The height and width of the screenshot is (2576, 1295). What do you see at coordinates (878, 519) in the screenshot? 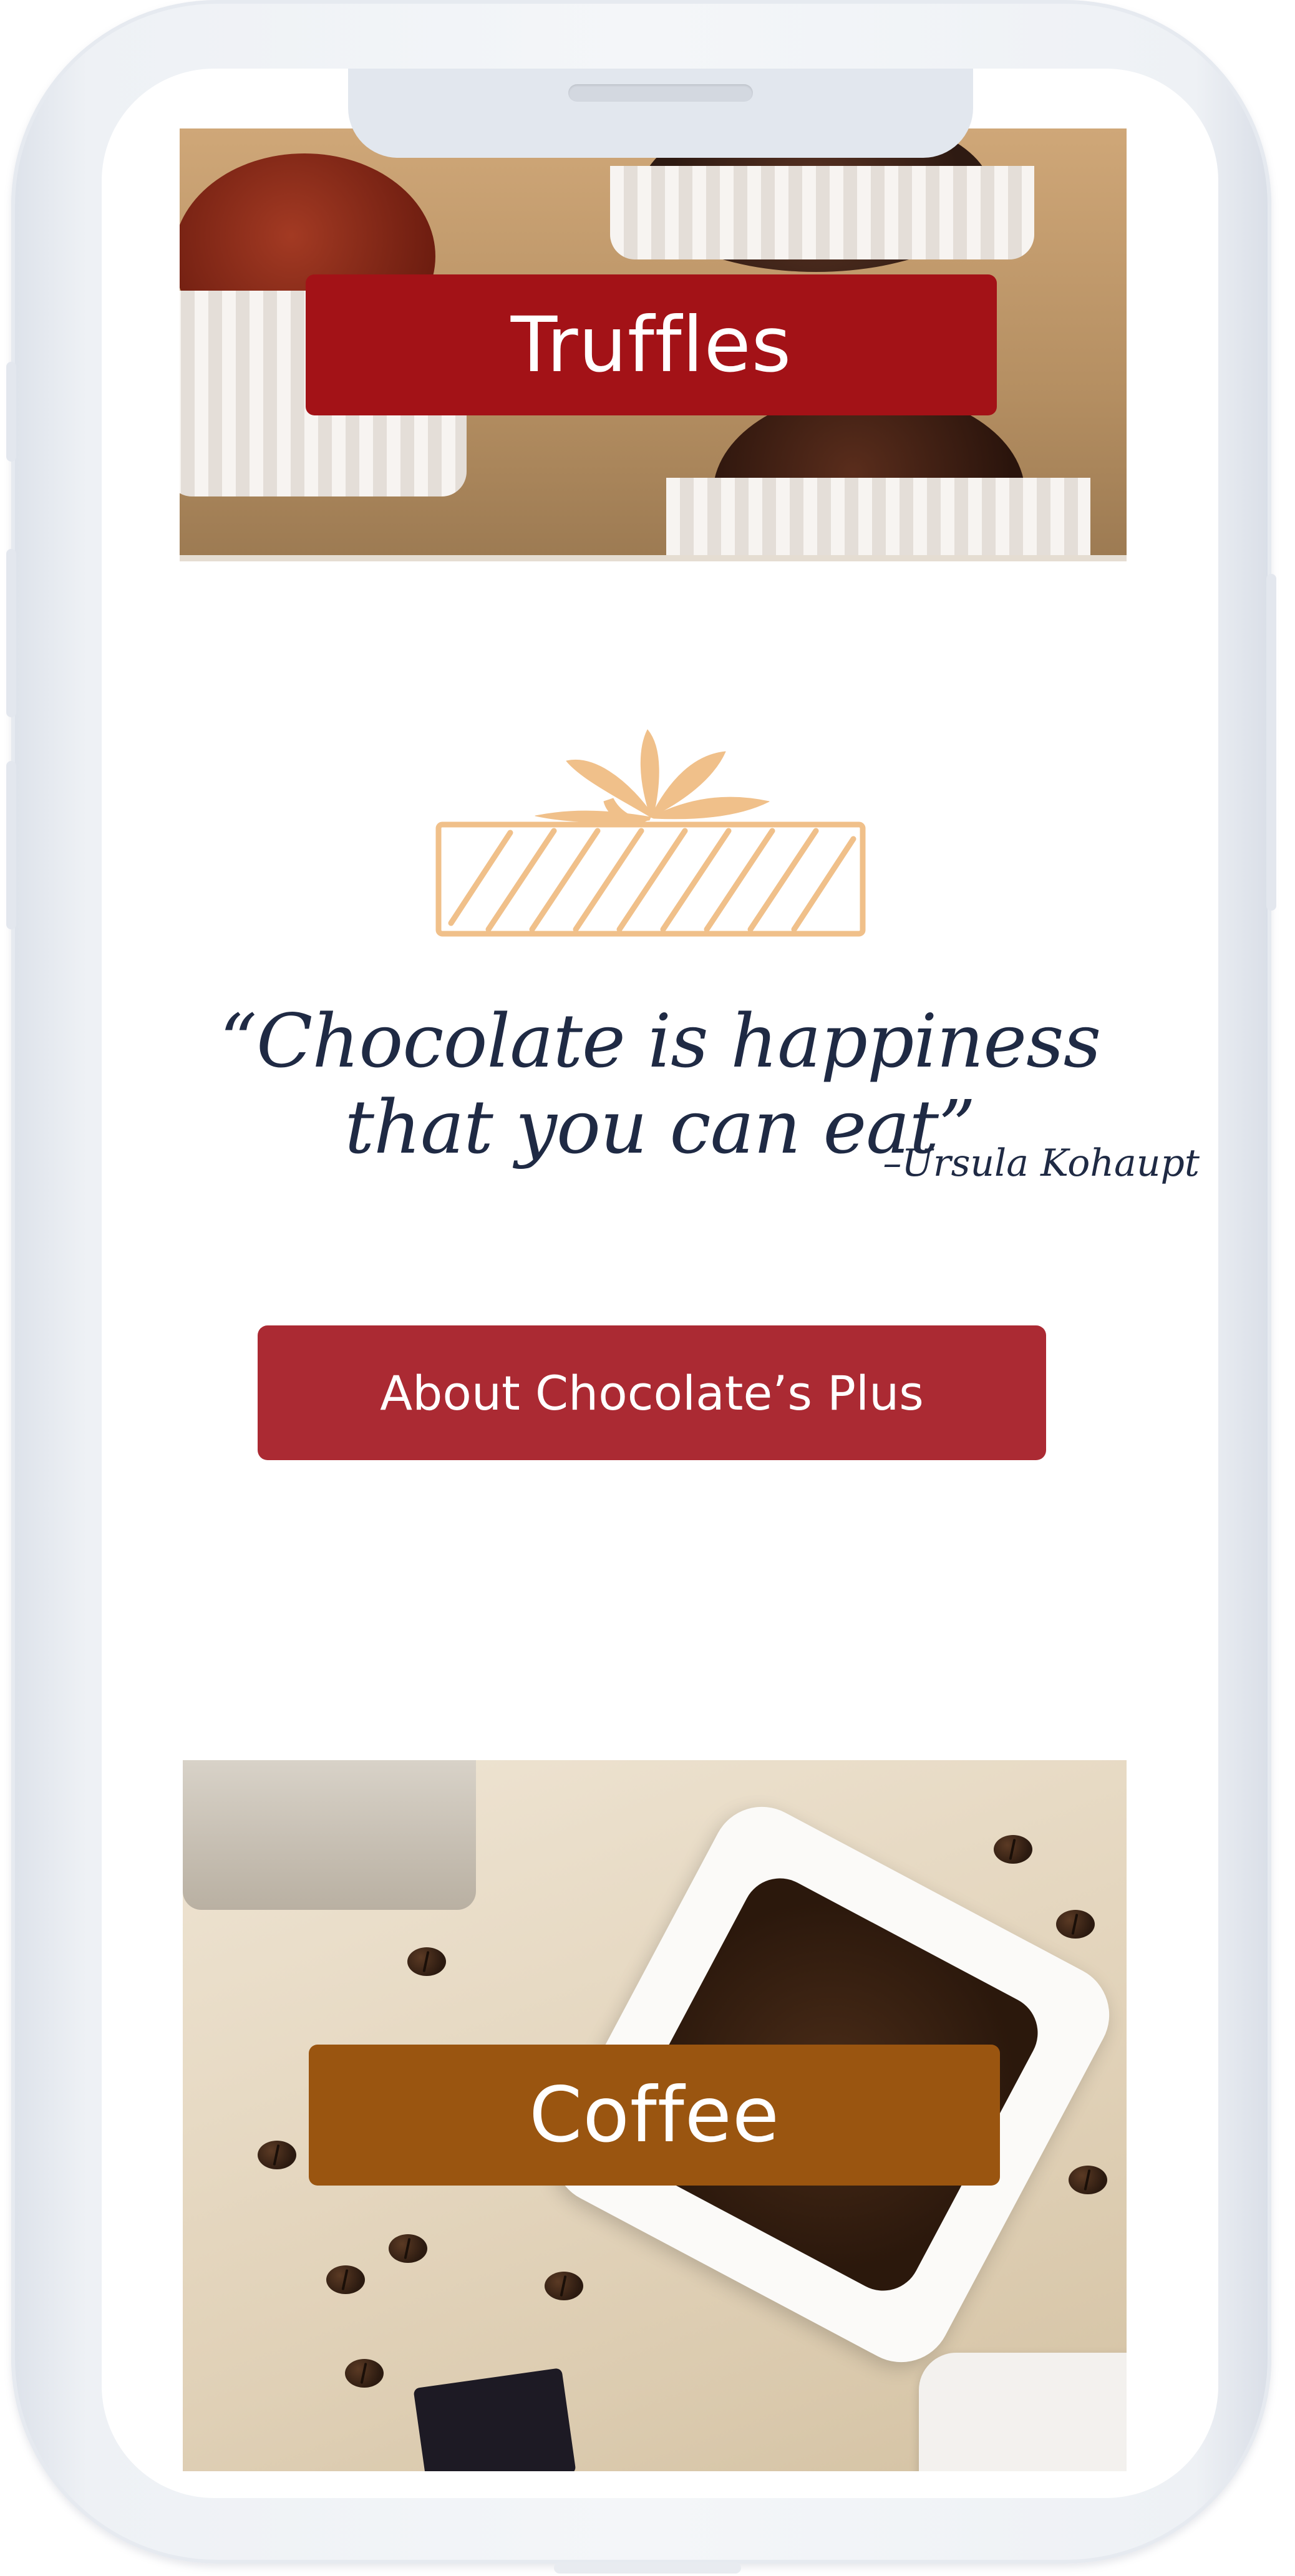
I see `cup-wrapper-right` at bounding box center [878, 519].